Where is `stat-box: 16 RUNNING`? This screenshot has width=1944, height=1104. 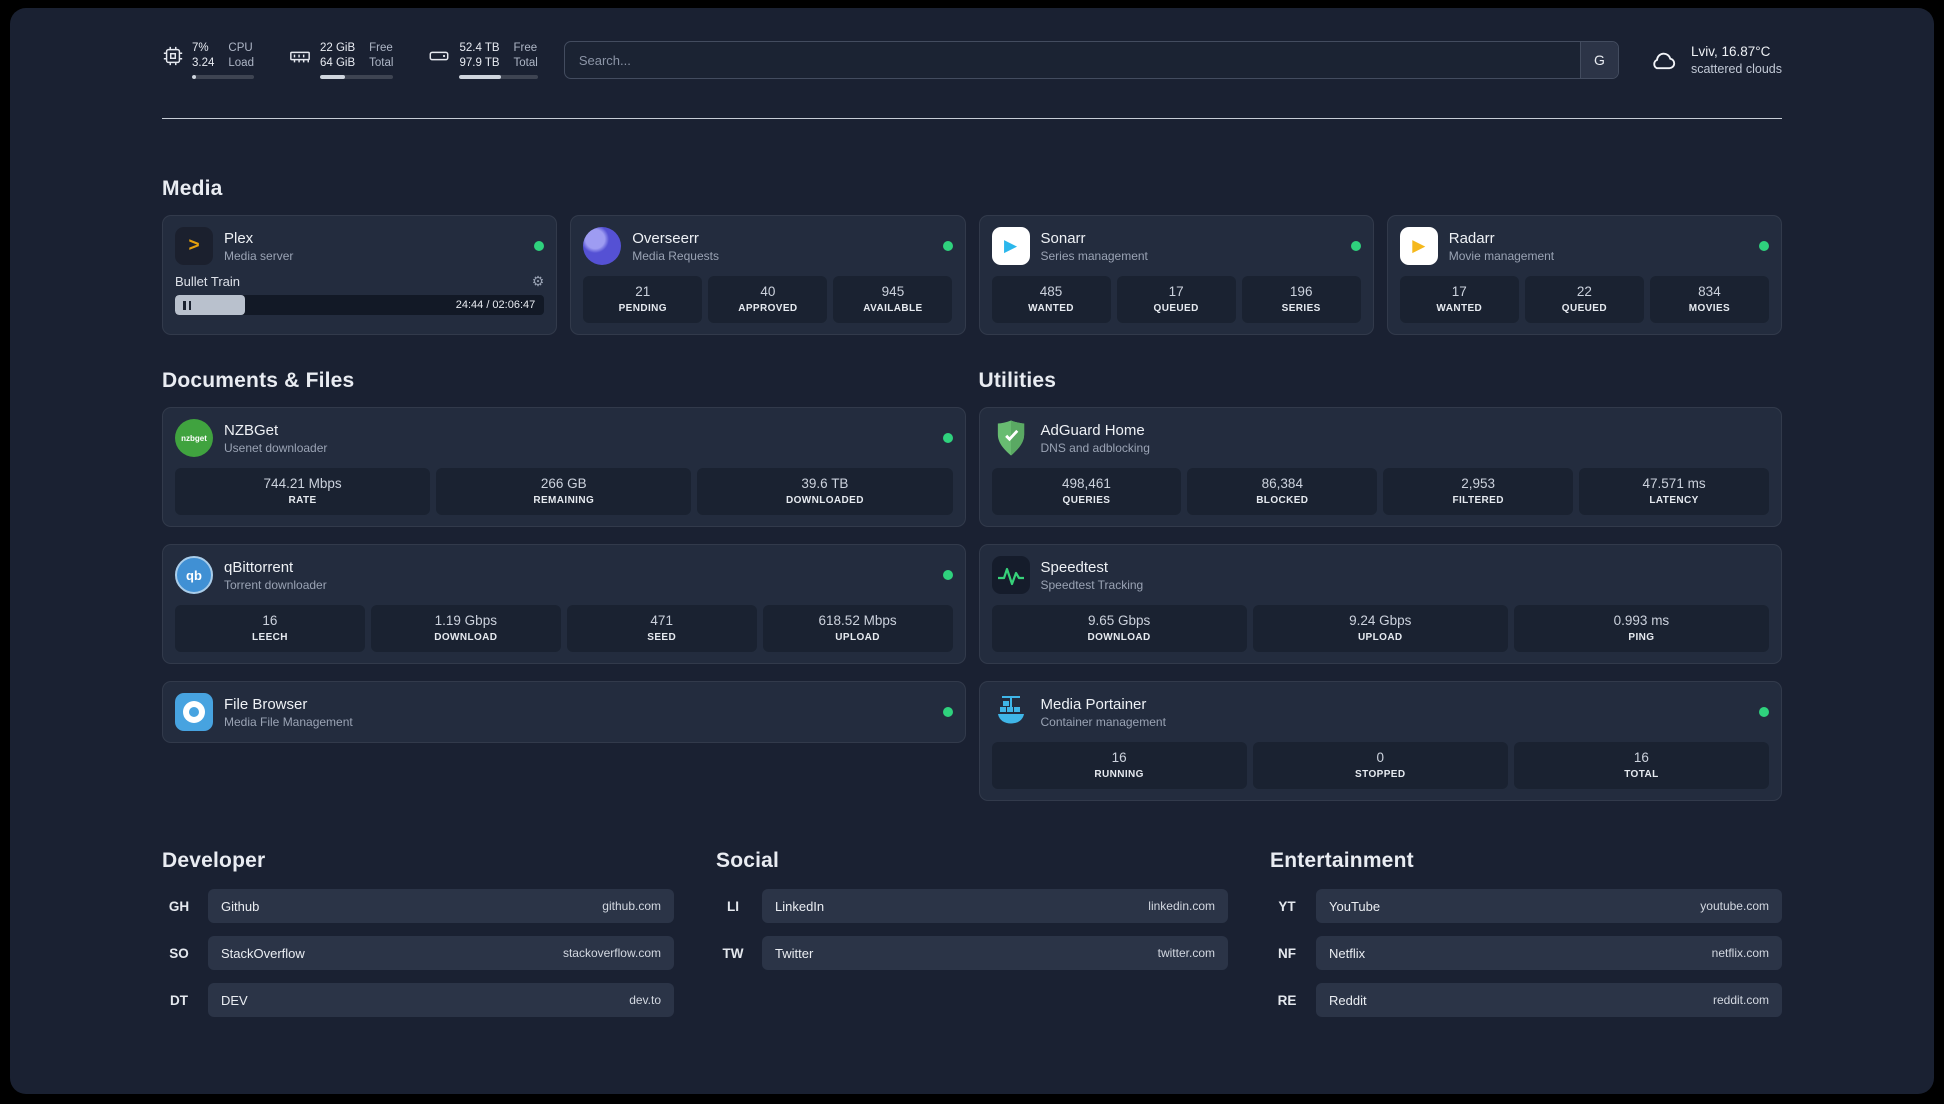
stat-box: 16 RUNNING is located at coordinates (1119, 765).